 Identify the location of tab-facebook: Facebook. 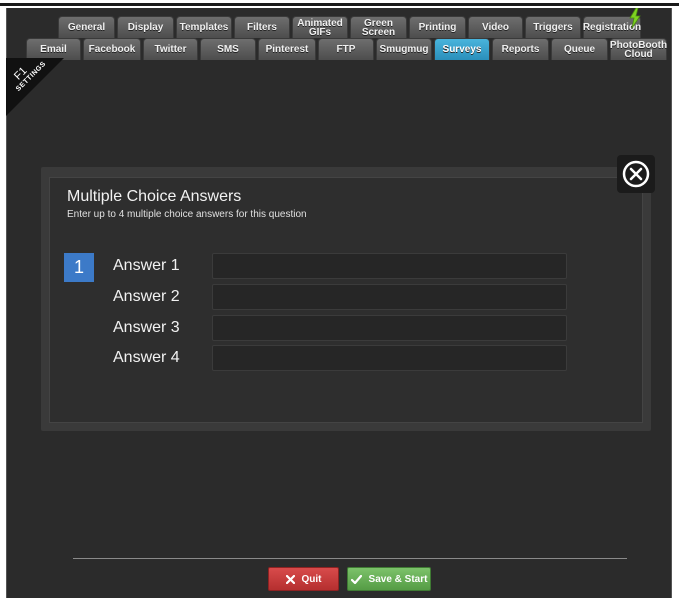
(112, 49).